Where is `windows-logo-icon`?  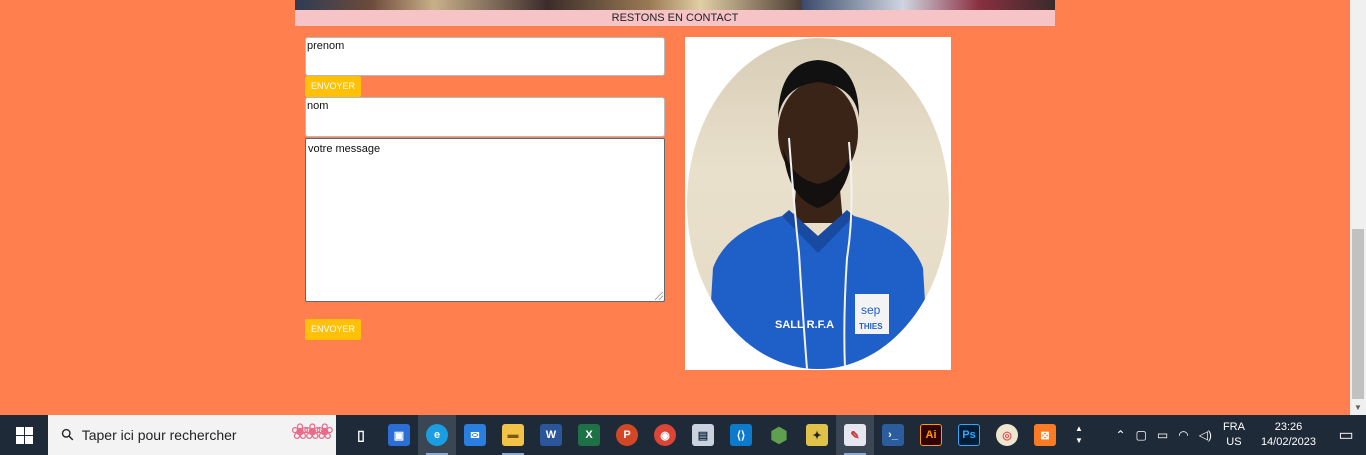 windows-logo-icon is located at coordinates (24, 435).